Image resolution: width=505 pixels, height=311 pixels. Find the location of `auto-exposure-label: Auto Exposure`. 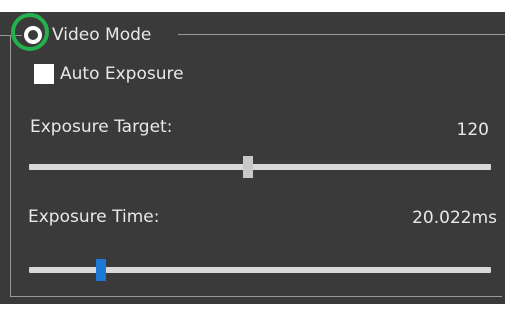

auto-exposure-label: Auto Exposure is located at coordinates (122, 74).